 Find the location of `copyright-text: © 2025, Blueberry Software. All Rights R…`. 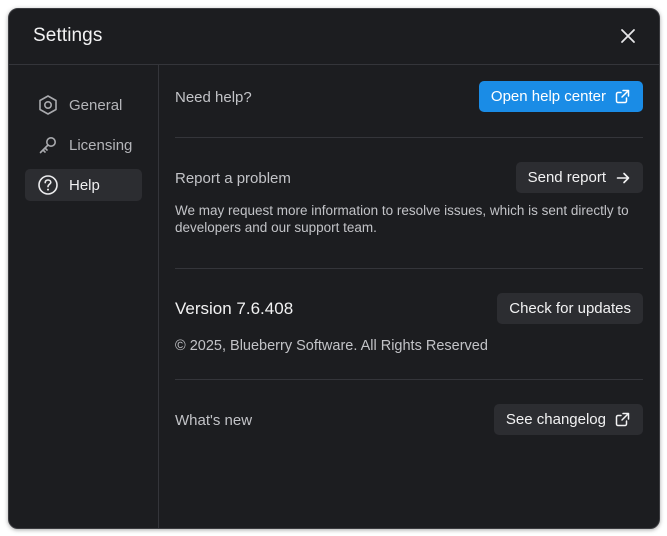

copyright-text: © 2025, Blueberry Software. All Rights R… is located at coordinates (331, 346).